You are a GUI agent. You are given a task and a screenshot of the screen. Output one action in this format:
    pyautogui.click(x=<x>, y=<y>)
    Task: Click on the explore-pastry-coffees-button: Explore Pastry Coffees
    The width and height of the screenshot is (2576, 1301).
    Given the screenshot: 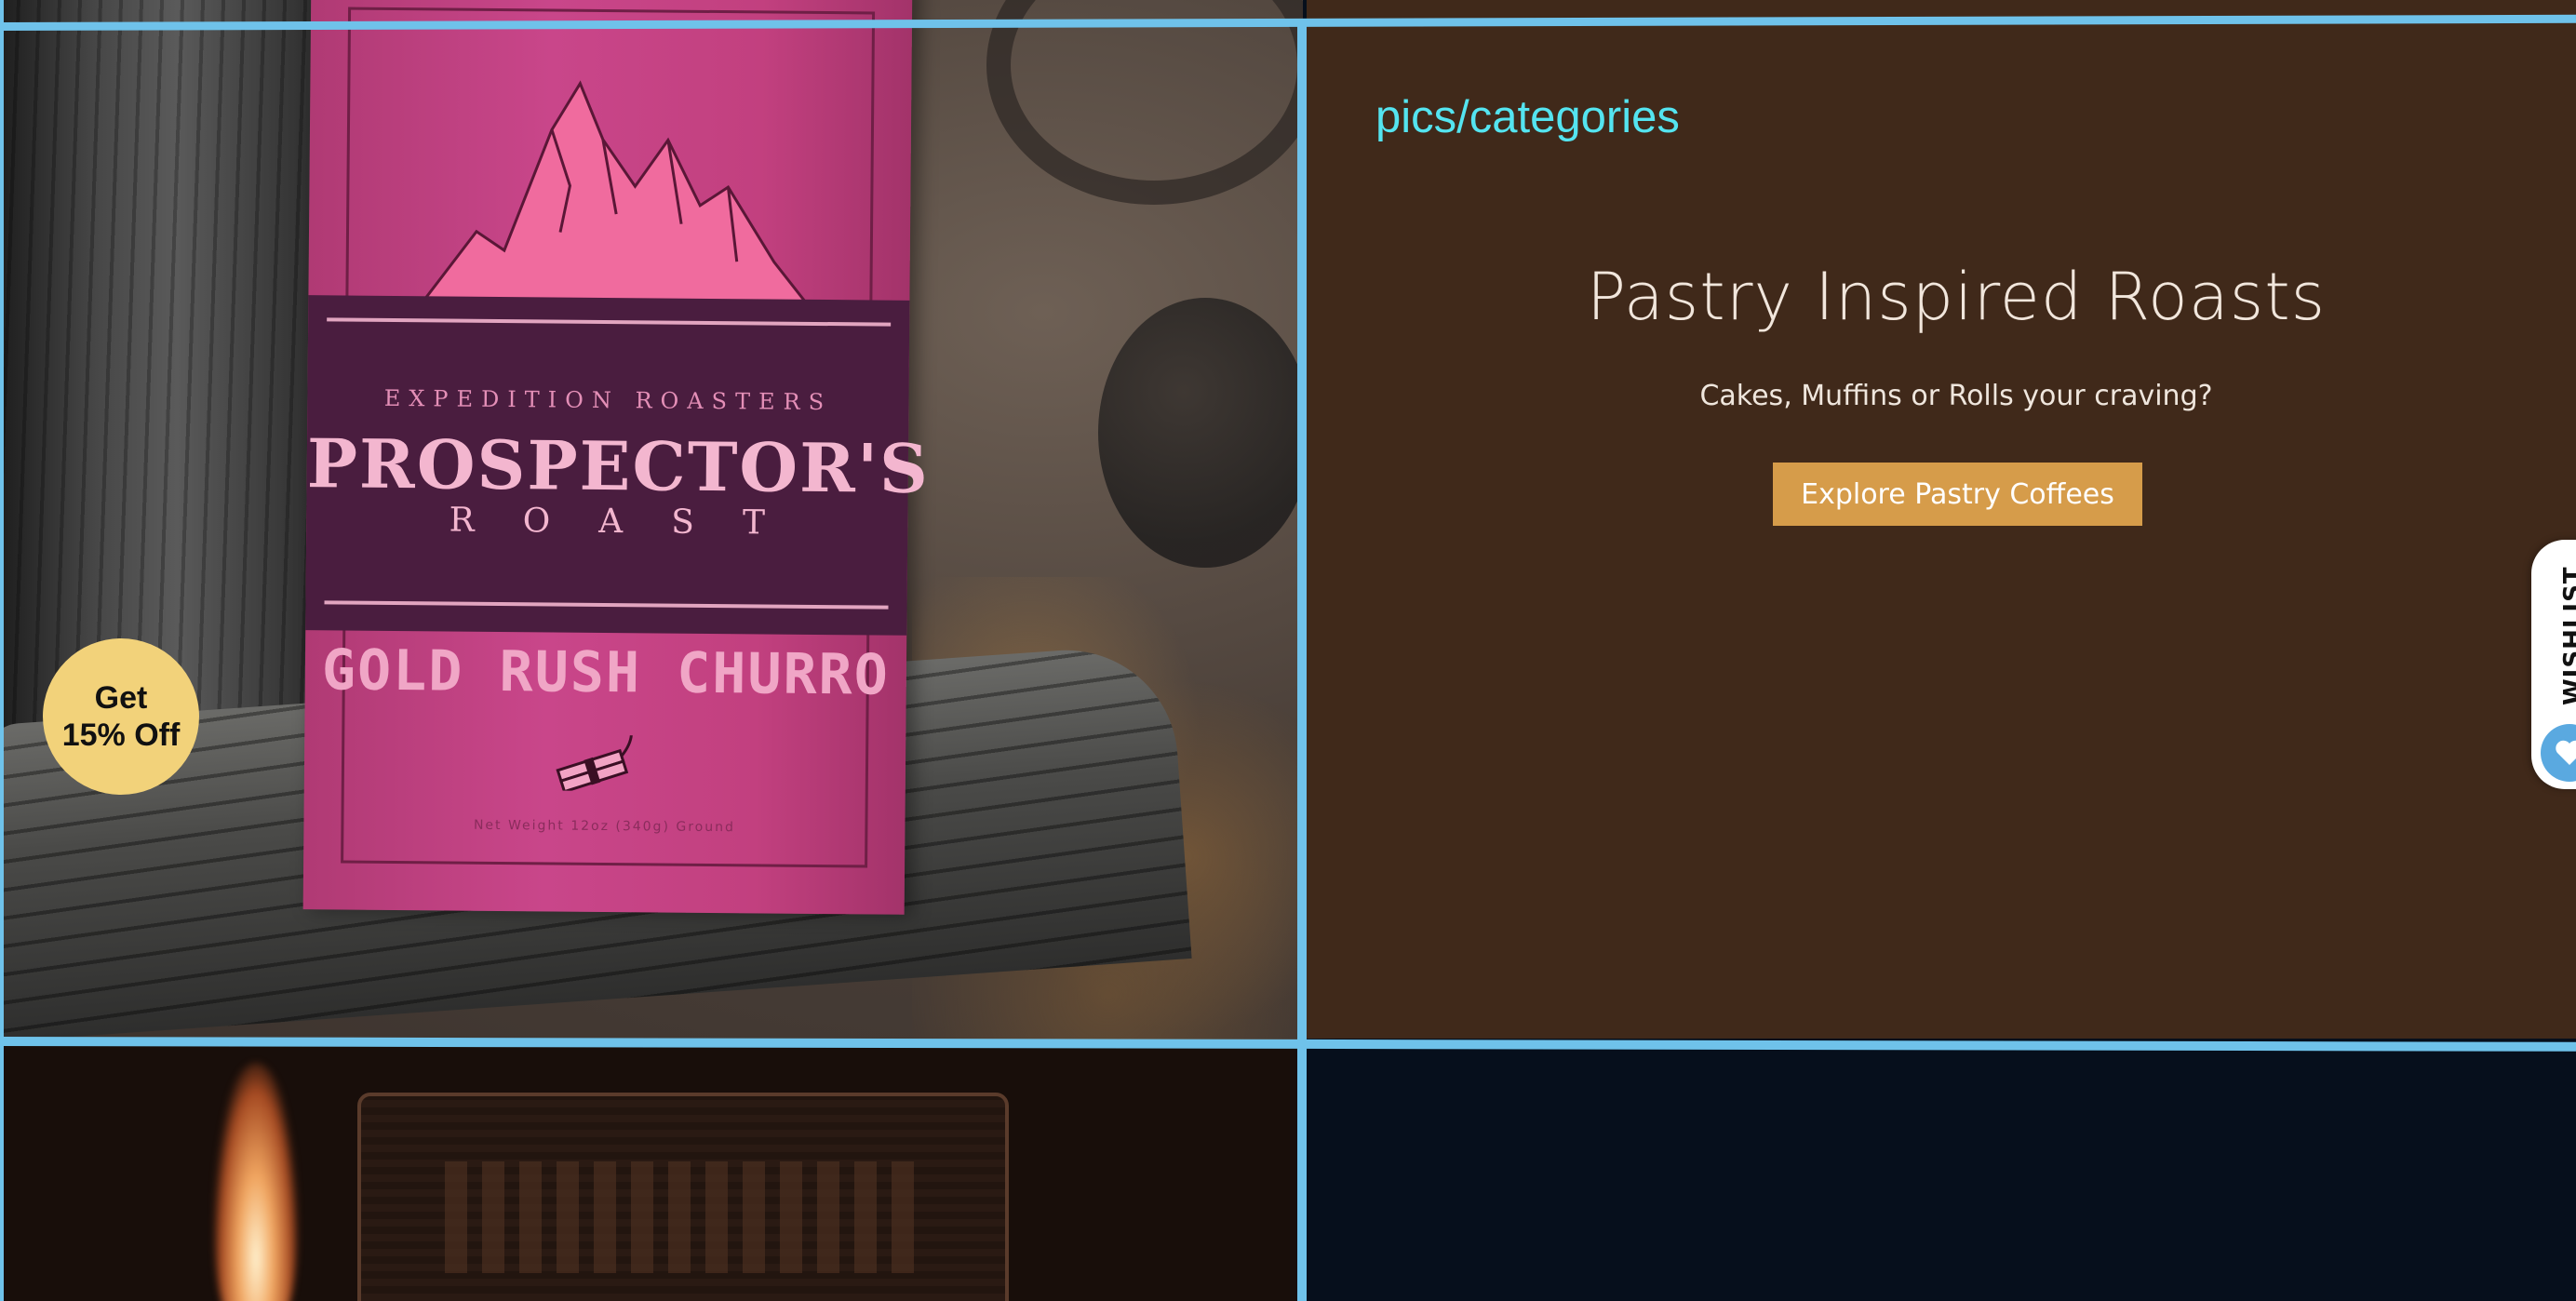 What is the action you would take?
    pyautogui.click(x=1957, y=495)
    